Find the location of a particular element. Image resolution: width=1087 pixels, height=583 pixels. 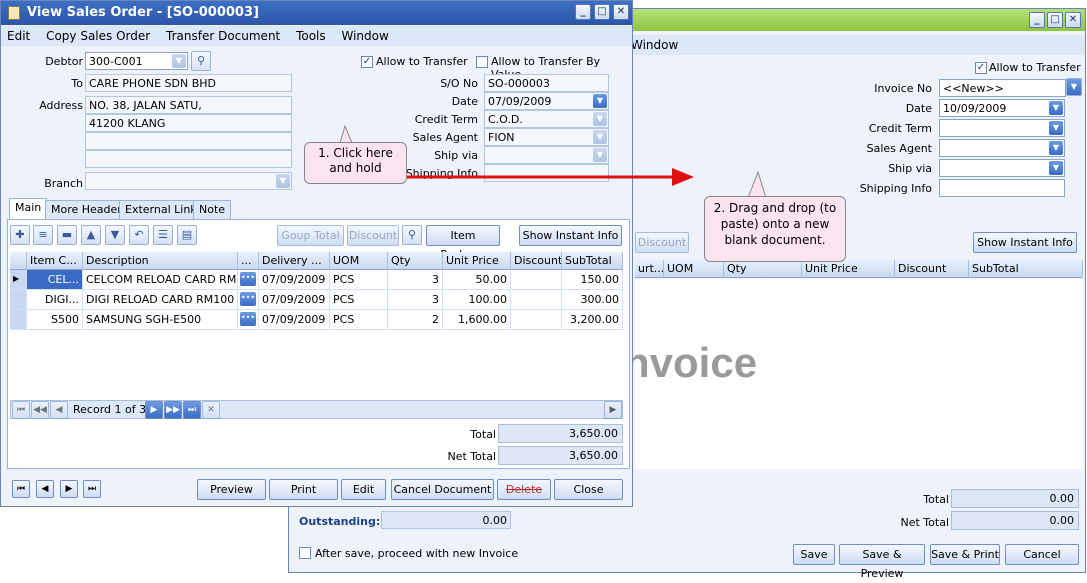

step1-callout: 1. Click here and hold is located at coordinates (355, 163).